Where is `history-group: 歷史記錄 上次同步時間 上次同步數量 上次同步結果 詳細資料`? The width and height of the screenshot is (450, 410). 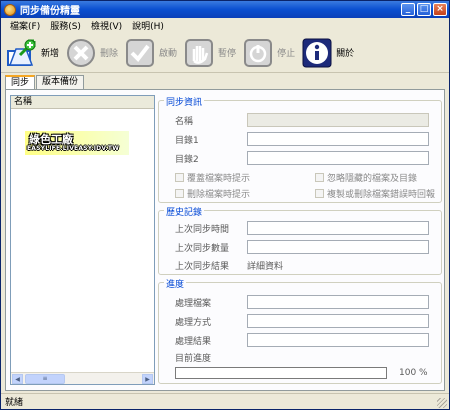 history-group: 歷史記錄 上次同步時間 上次同步數量 上次同步結果 詳細資料 is located at coordinates (300, 240).